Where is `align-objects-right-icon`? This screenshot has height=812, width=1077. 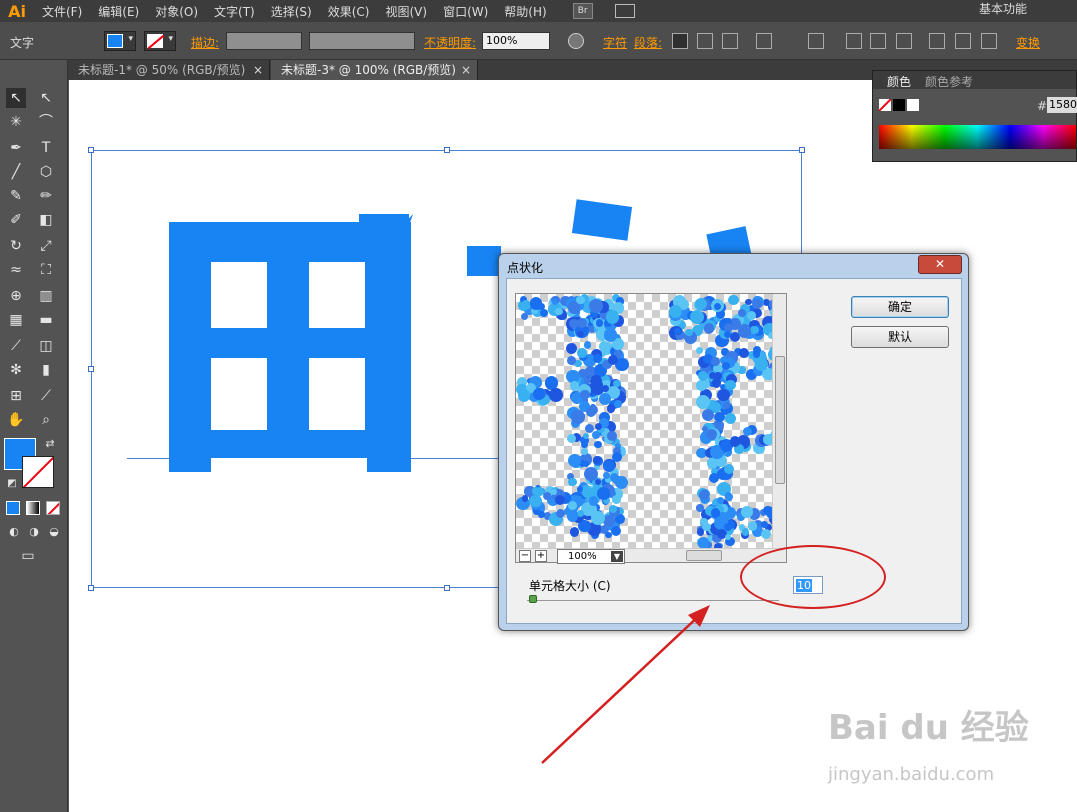 align-objects-right-icon is located at coordinates (904, 41).